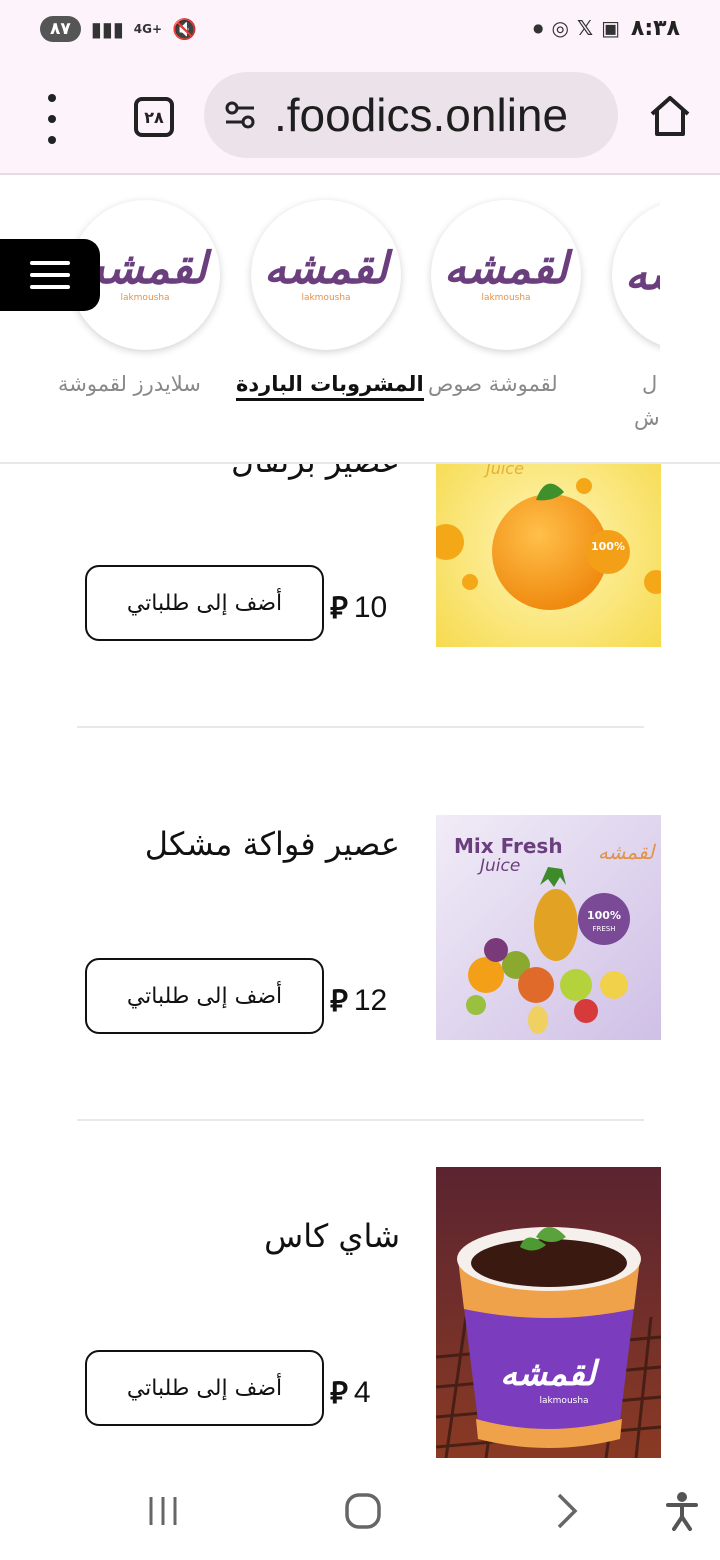 The width and height of the screenshot is (720, 1560). I want to click on x-icon: 𝕏, so click(585, 28).